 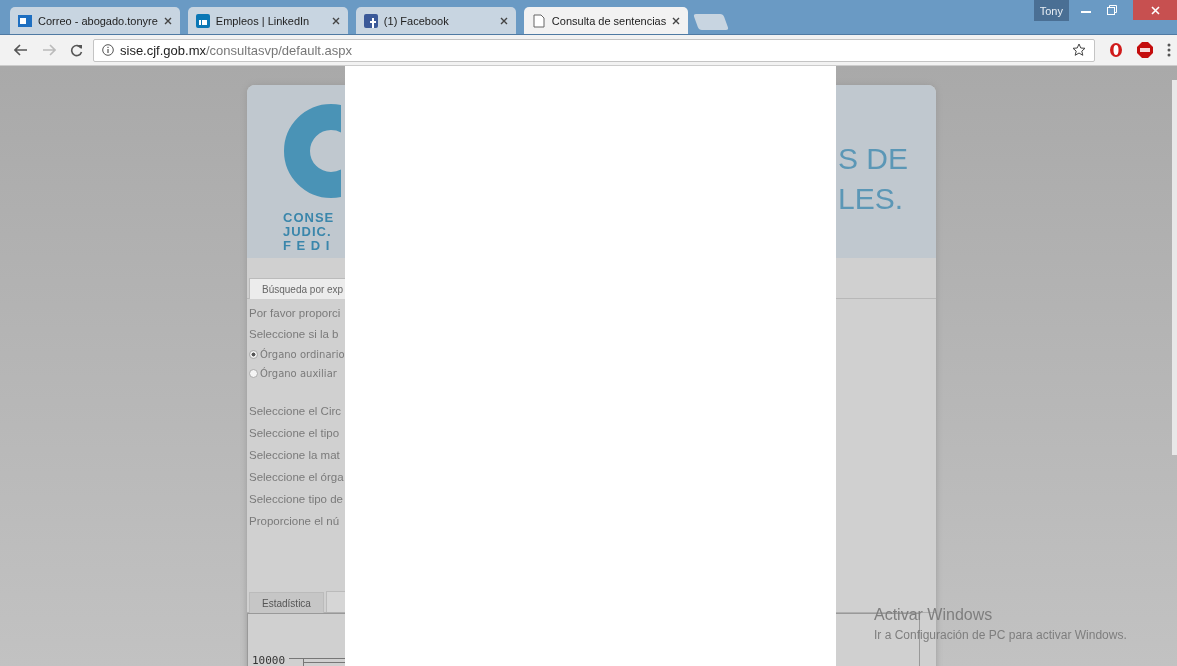 What do you see at coordinates (21, 50) in the screenshot?
I see `back-icon` at bounding box center [21, 50].